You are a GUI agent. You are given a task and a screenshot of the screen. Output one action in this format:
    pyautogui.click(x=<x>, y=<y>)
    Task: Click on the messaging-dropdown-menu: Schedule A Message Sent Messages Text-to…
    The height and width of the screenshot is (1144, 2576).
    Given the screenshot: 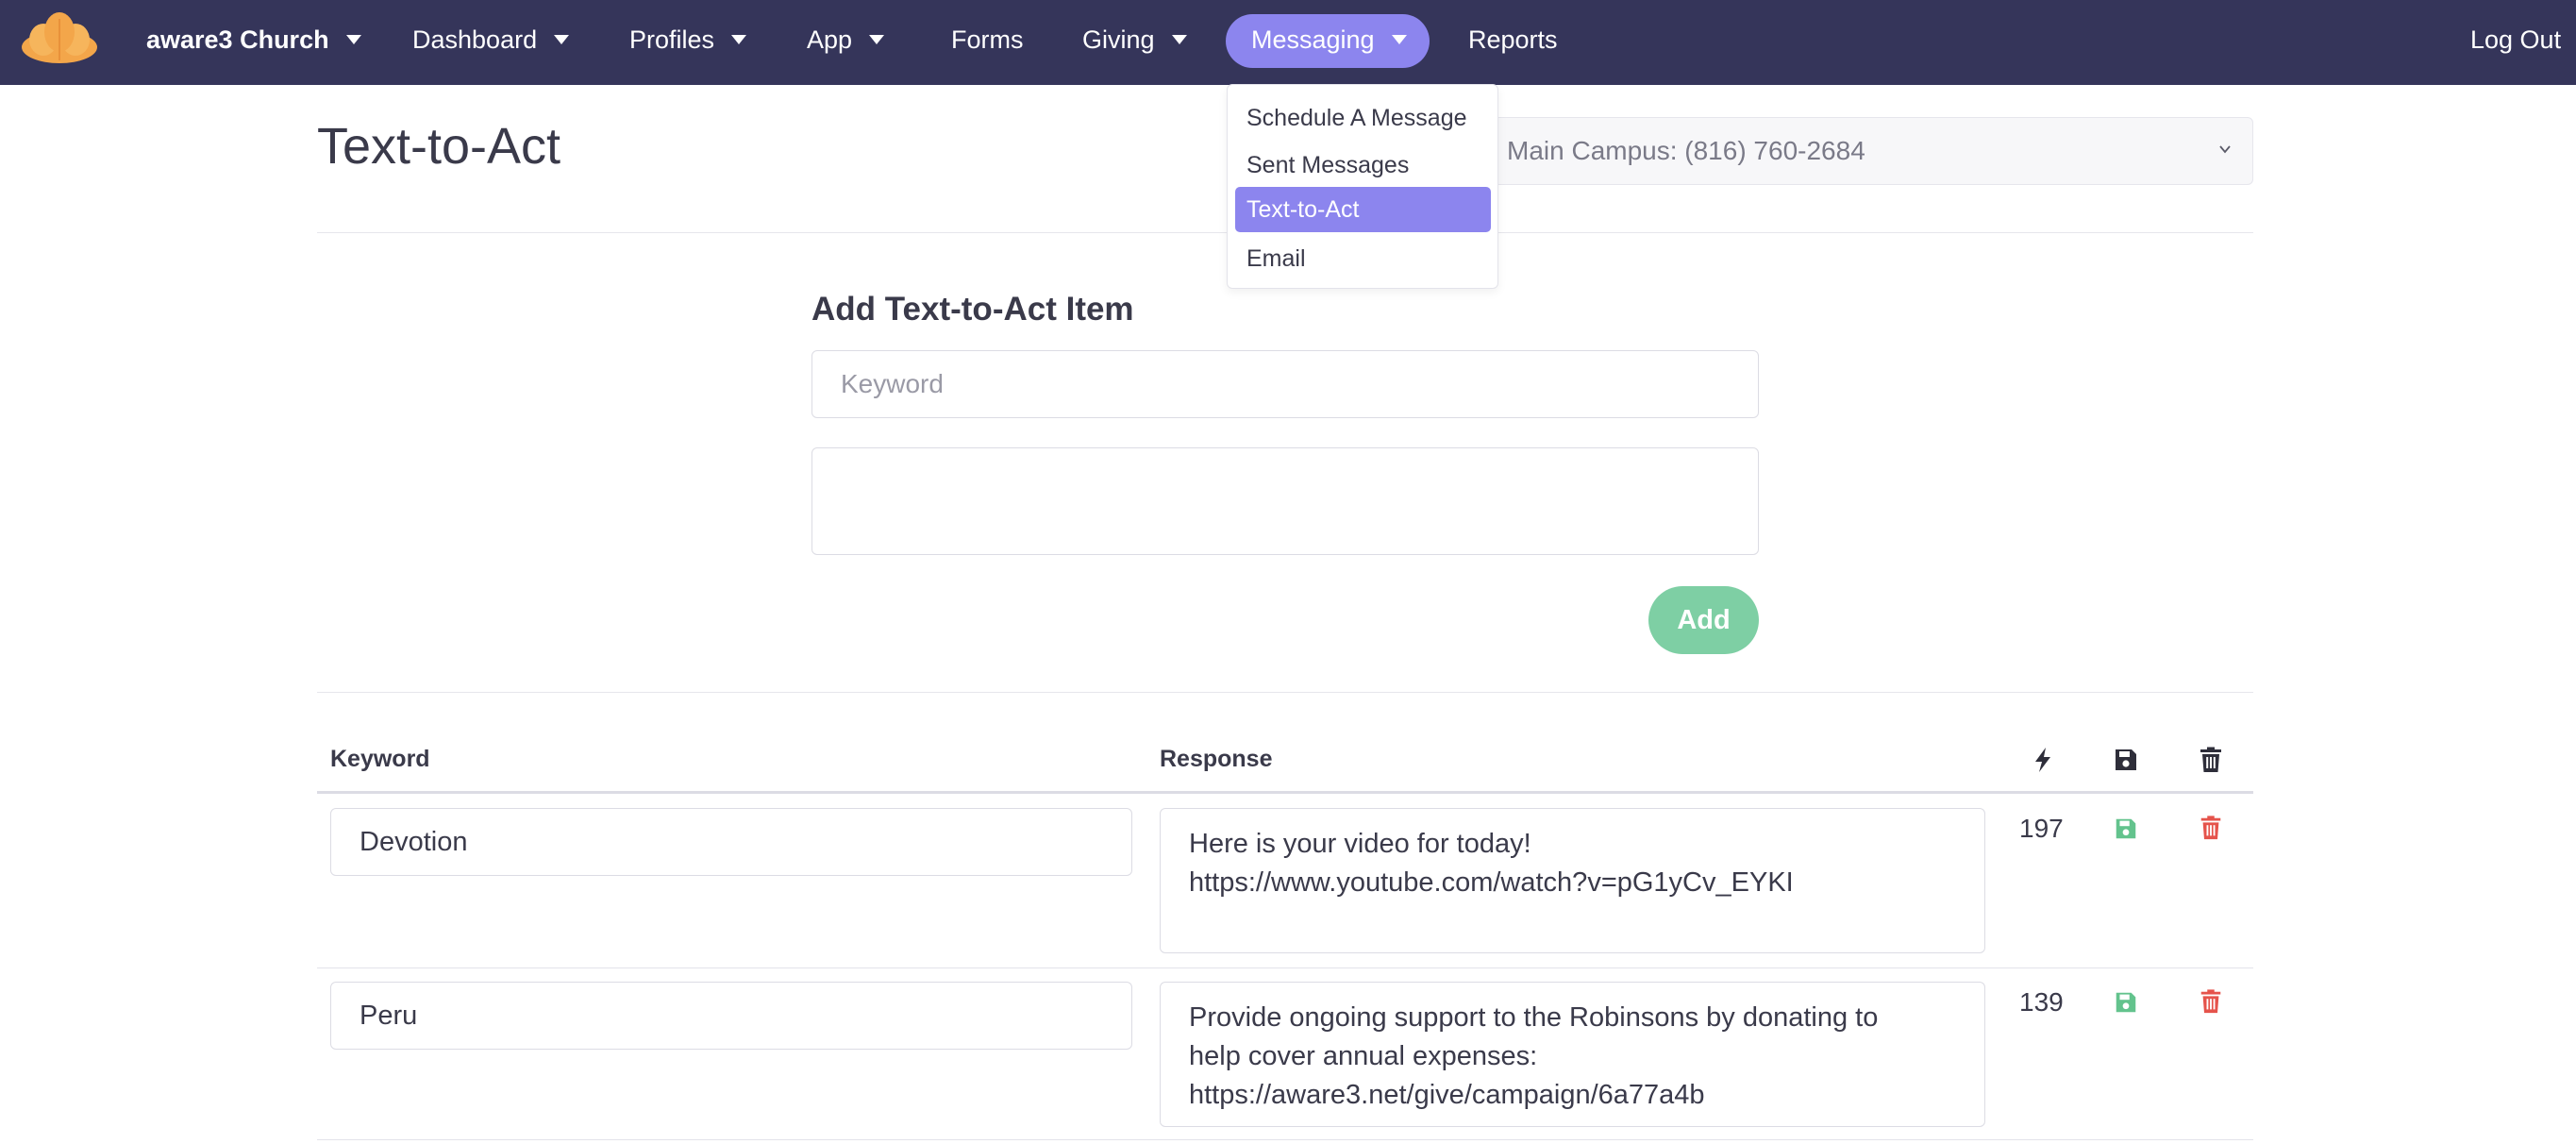 What is the action you would take?
    pyautogui.click(x=1362, y=186)
    